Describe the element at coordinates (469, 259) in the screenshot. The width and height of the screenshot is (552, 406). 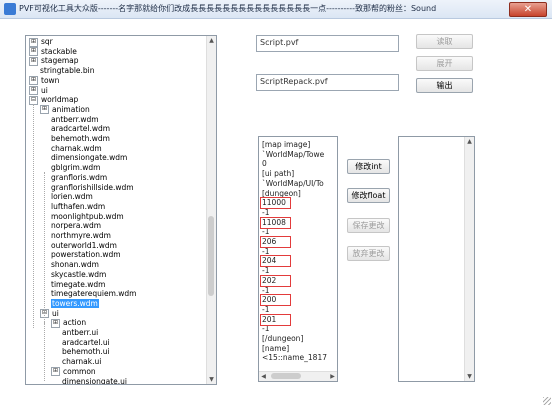
I see `secondary-list-vertical-scrollbar: ▲ ▼` at that location.